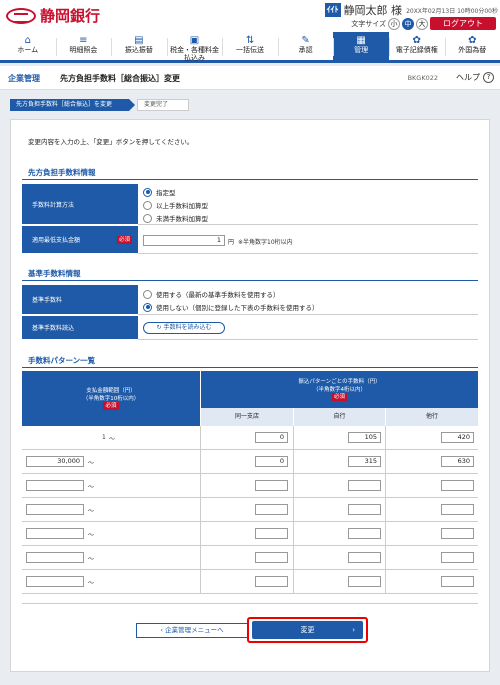  I want to click on forex-icon: ✿, so click(472, 40).